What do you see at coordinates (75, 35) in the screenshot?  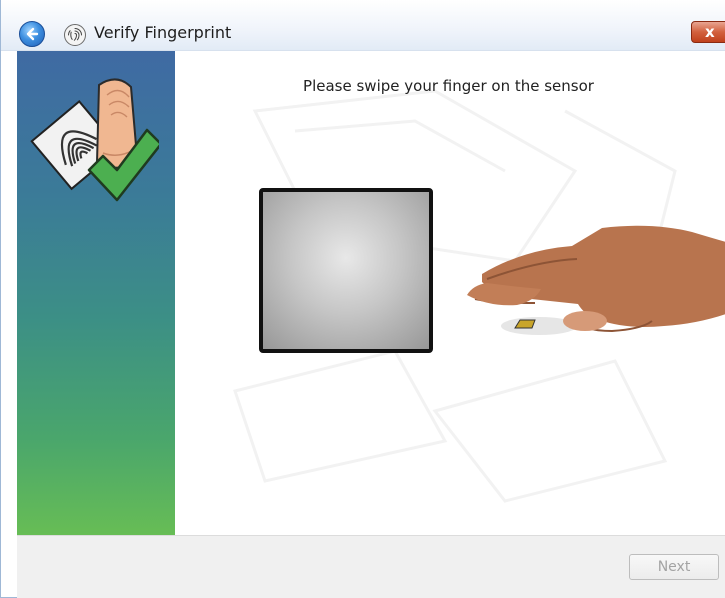 I see `fingerprint-icon` at bounding box center [75, 35].